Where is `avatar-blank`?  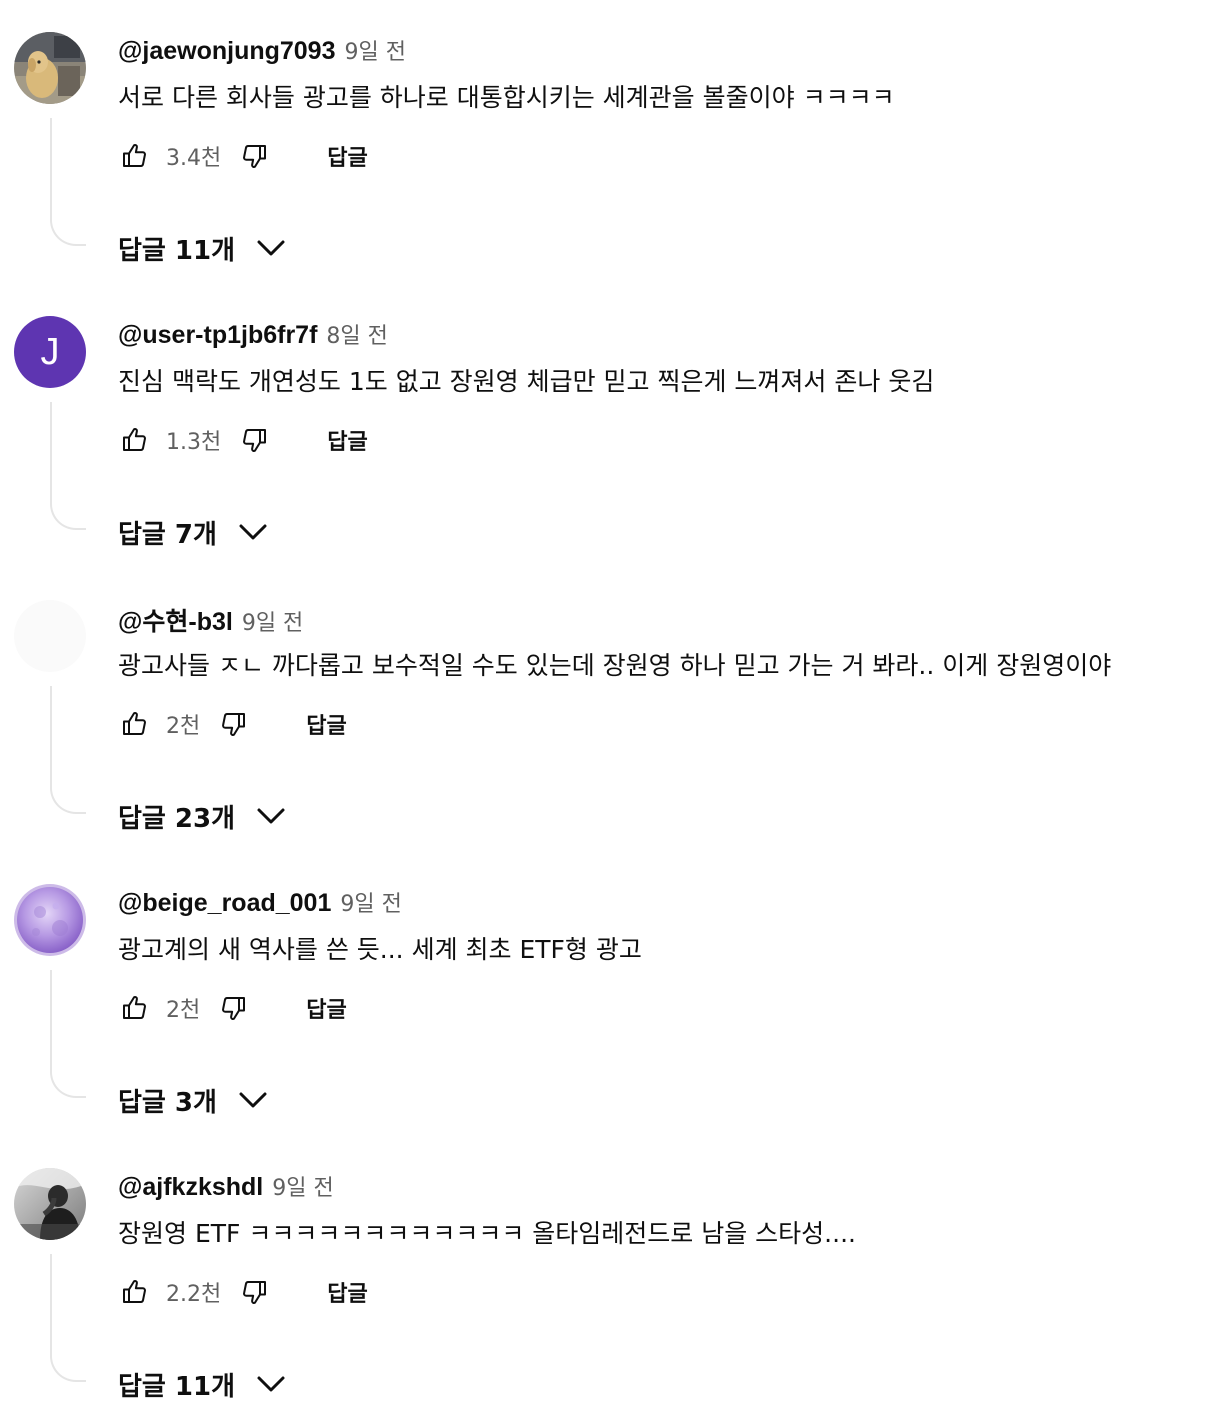 avatar-blank is located at coordinates (50, 636).